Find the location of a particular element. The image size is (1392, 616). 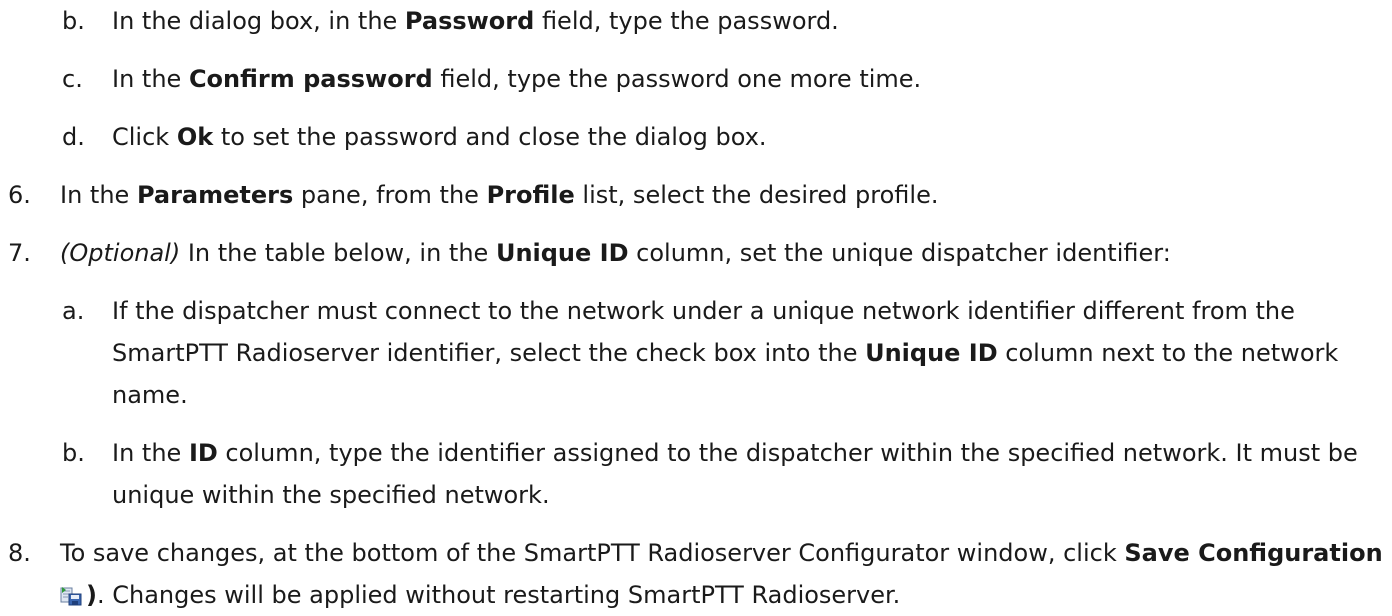

save-configuration-icon is located at coordinates (71, 596).